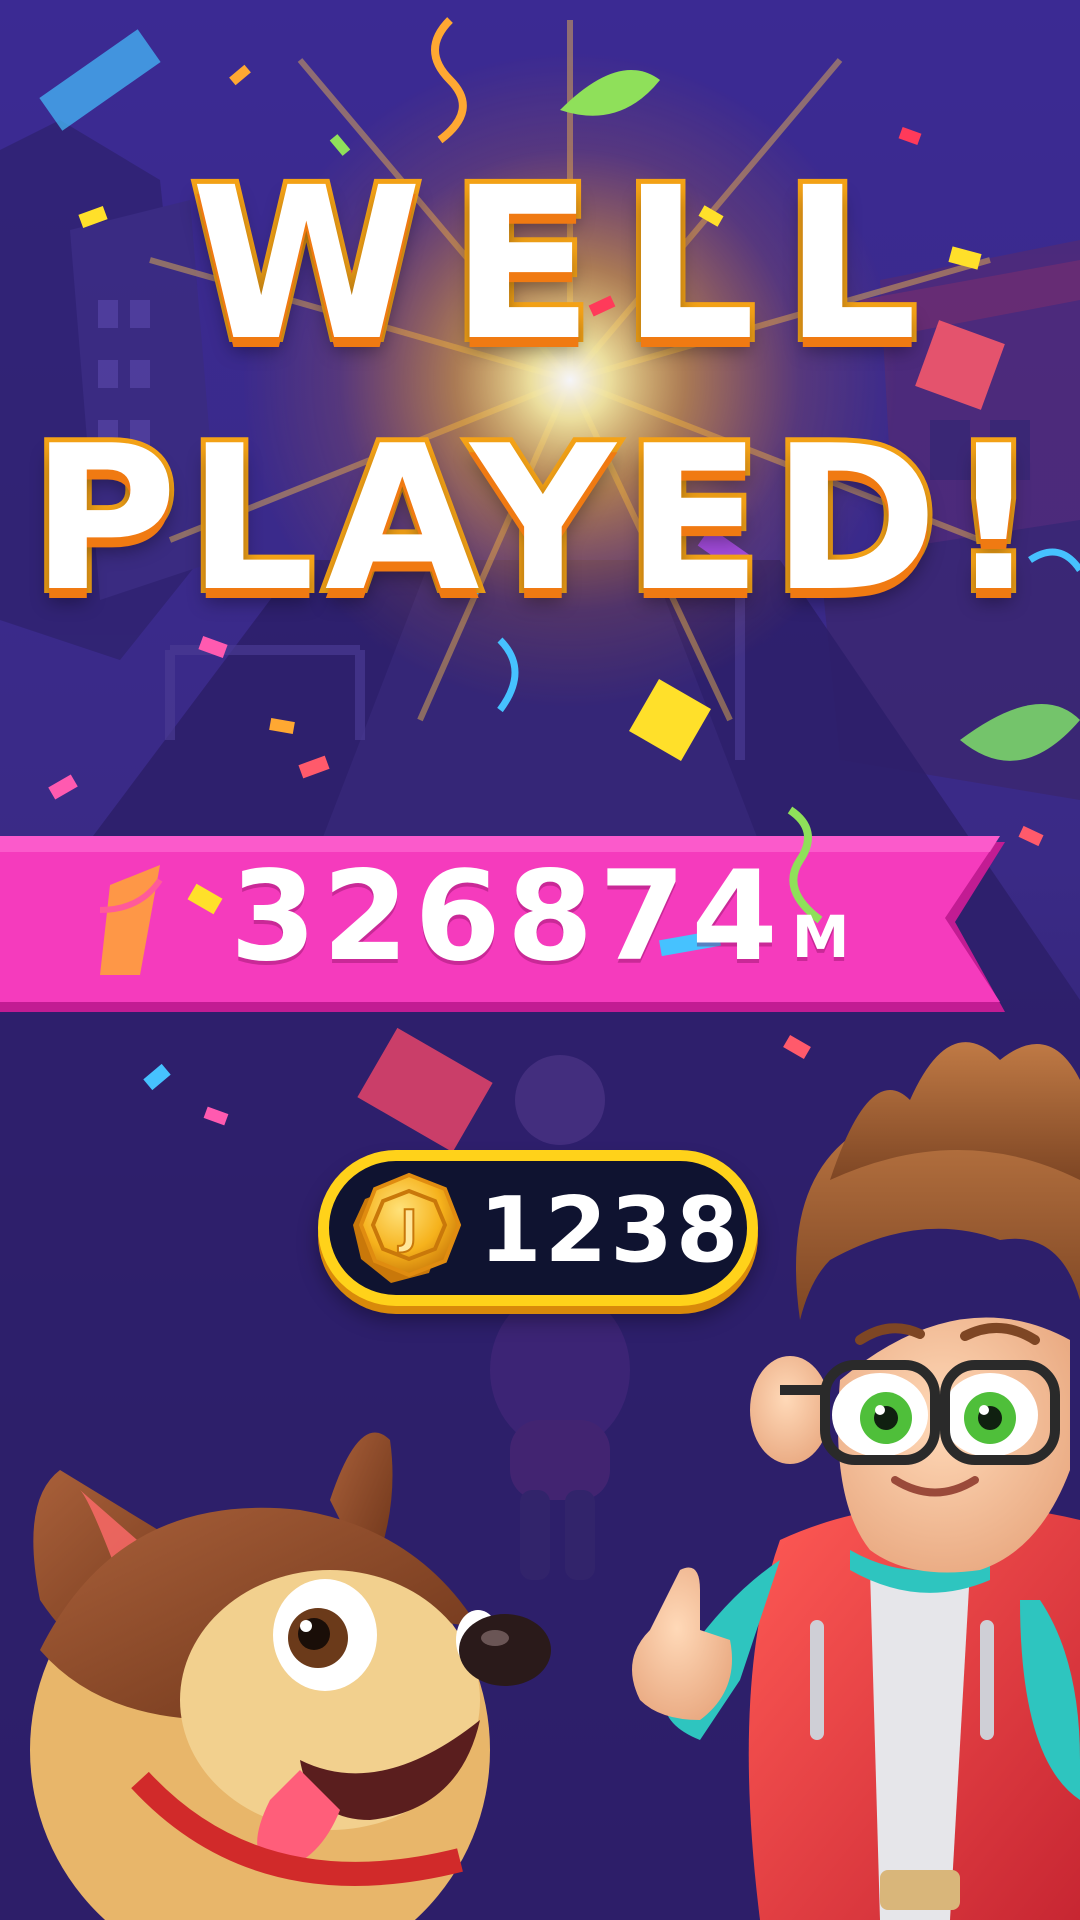 The height and width of the screenshot is (1920, 1080). Describe the element at coordinates (538, 519) in the screenshot. I see `title-played: PLAYED!` at that location.